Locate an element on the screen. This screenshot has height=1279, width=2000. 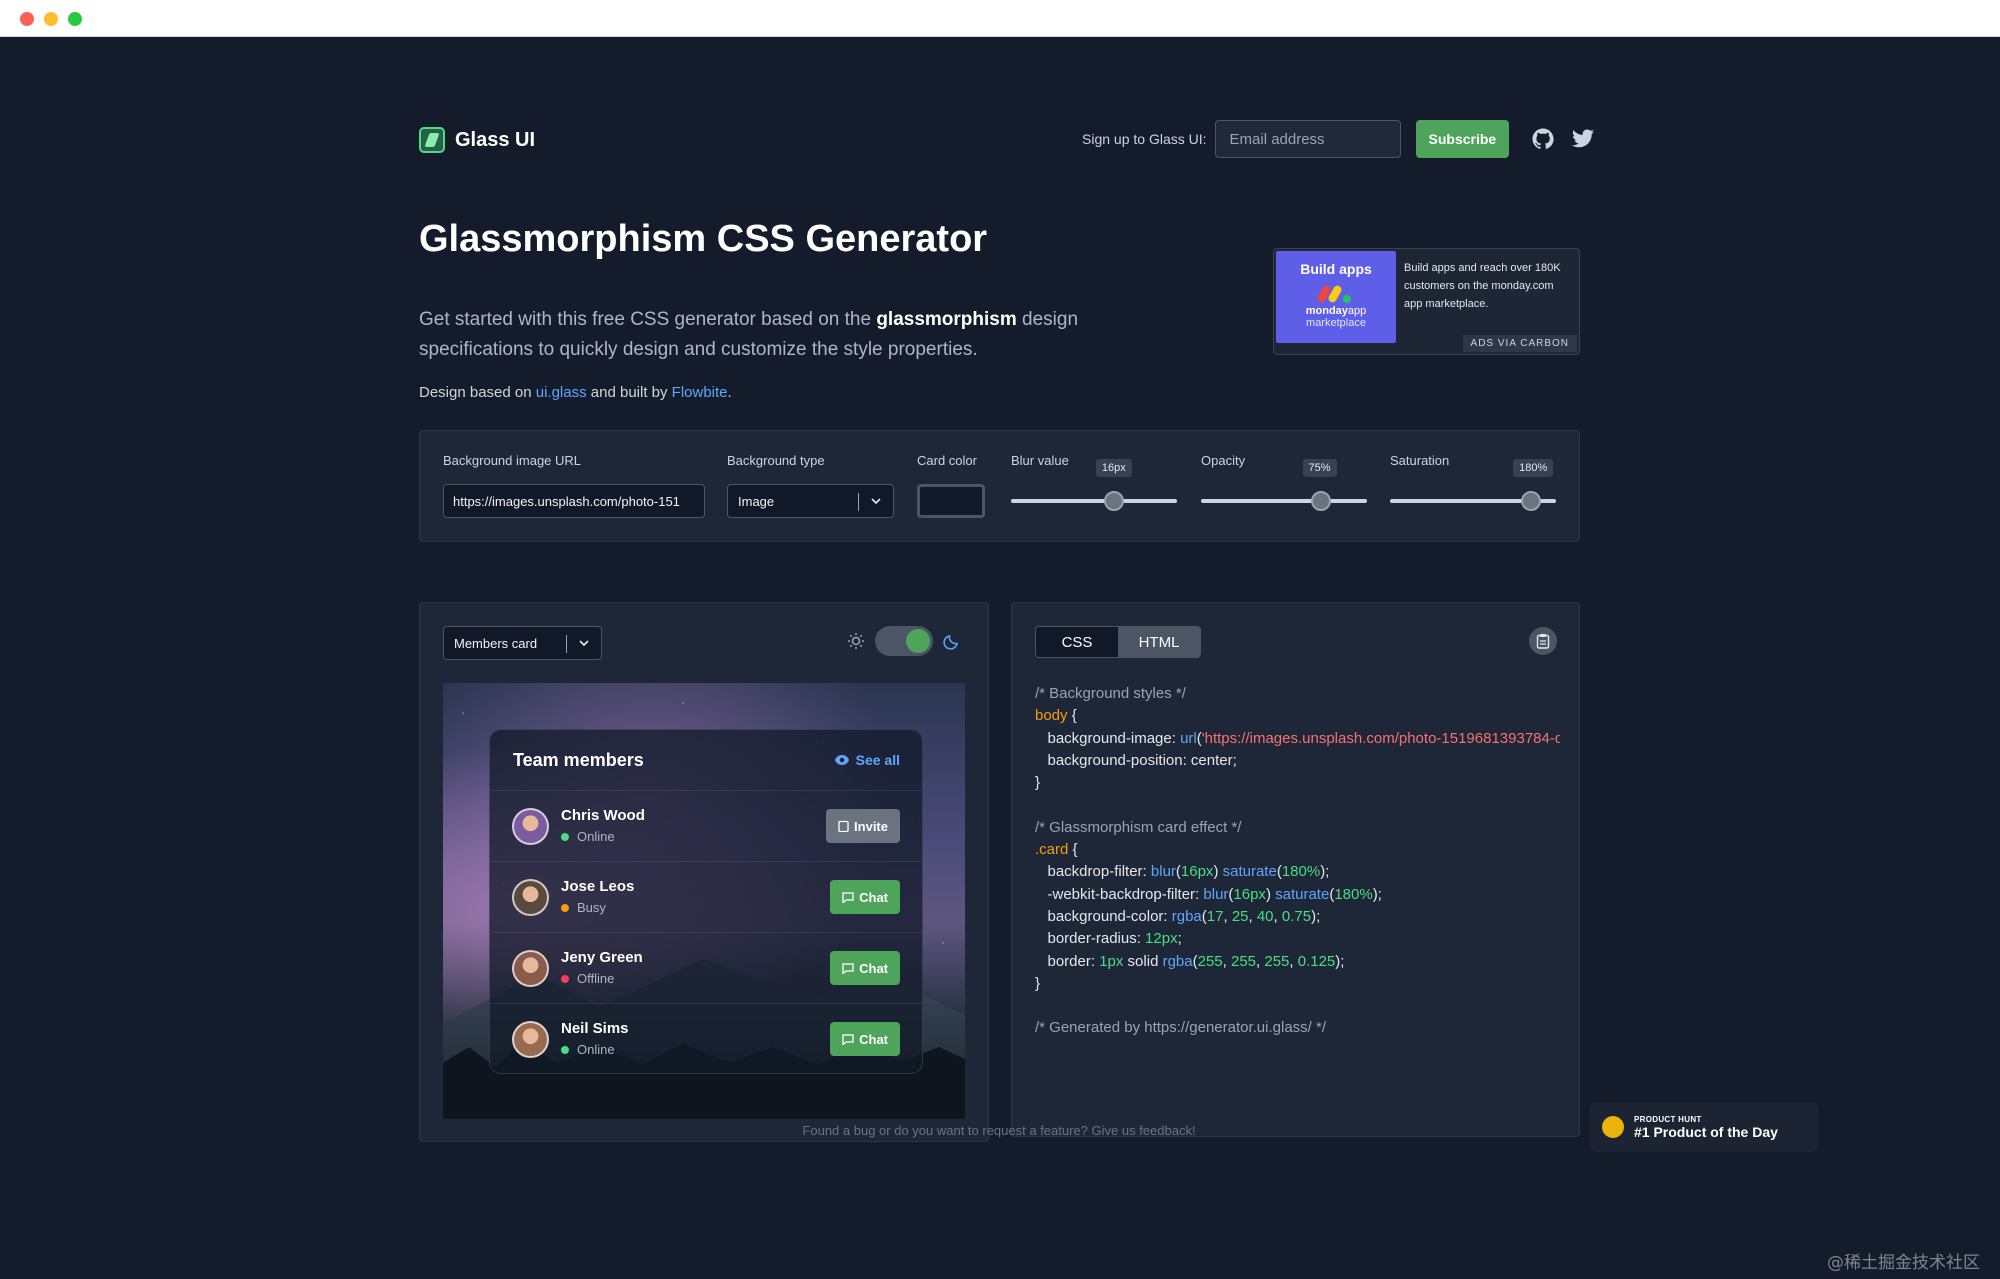
member-row: Jeny Green Offline Chat is located at coordinates (706, 967).